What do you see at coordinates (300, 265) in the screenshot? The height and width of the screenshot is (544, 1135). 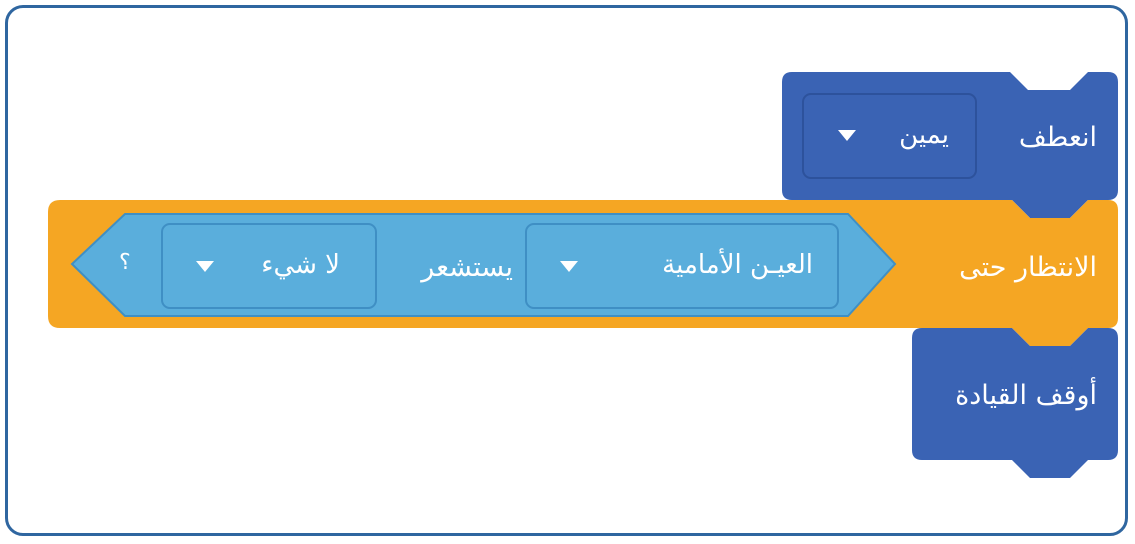 I see `object-dropdown-value: لا شيء` at bounding box center [300, 265].